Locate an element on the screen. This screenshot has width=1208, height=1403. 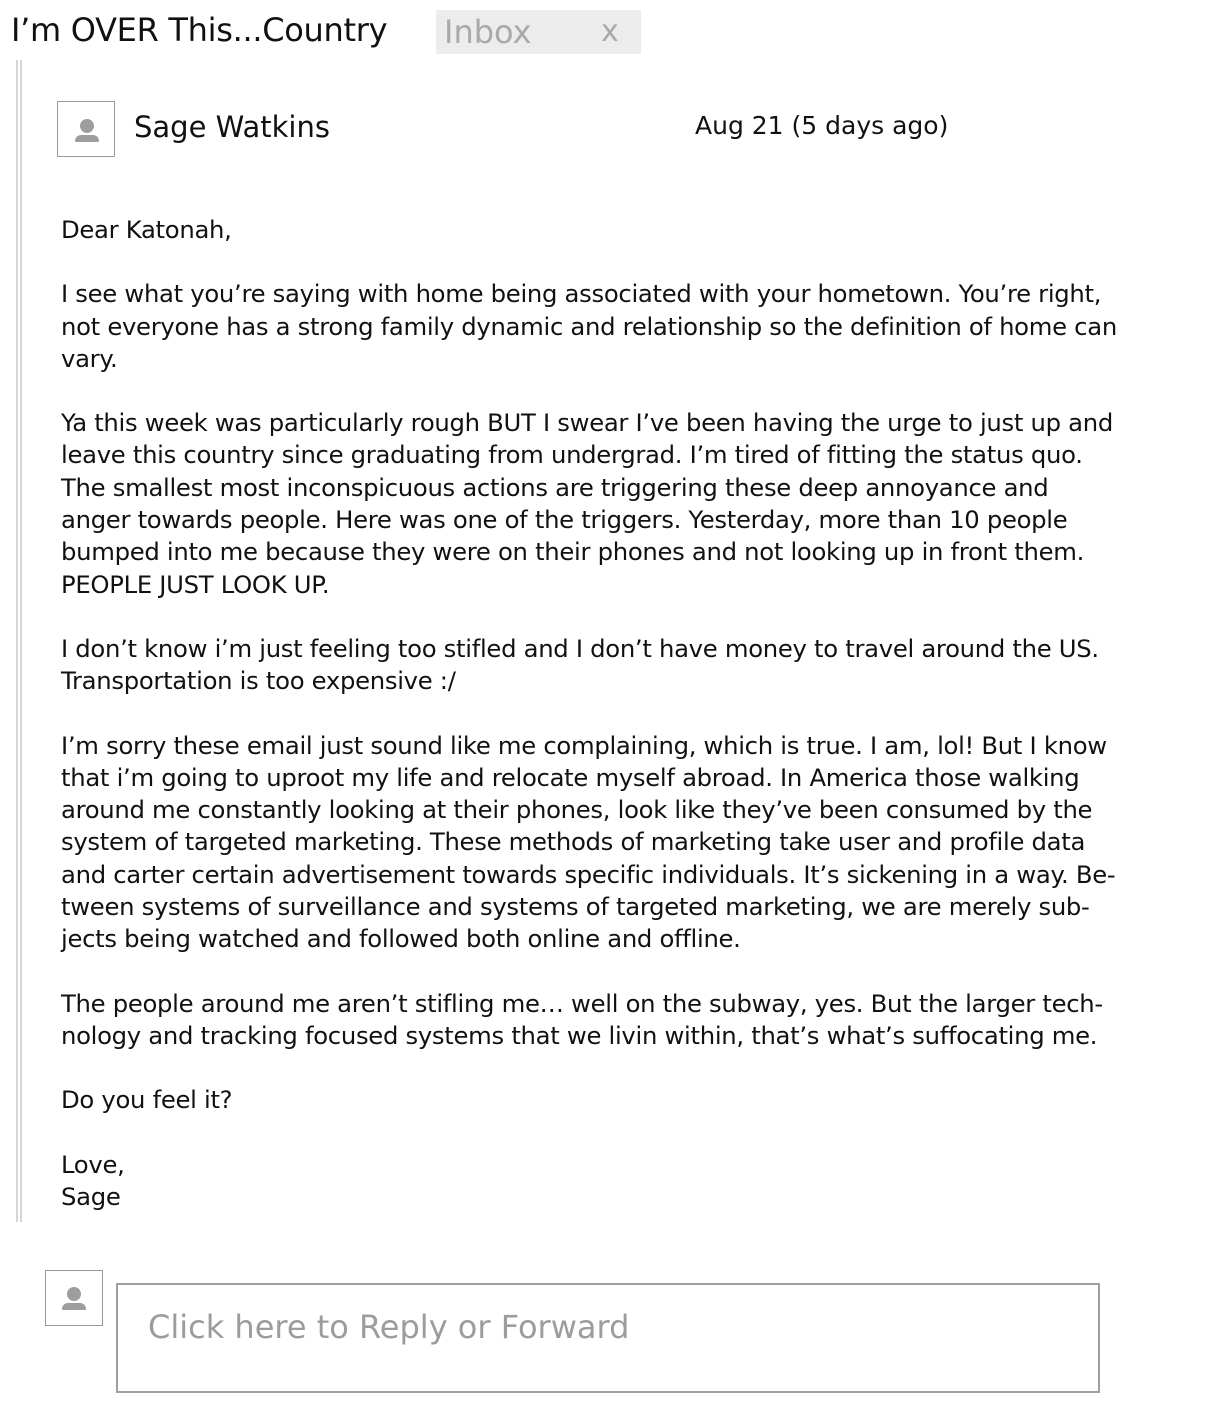
inbox-label: Inbox is located at coordinates (488, 32).